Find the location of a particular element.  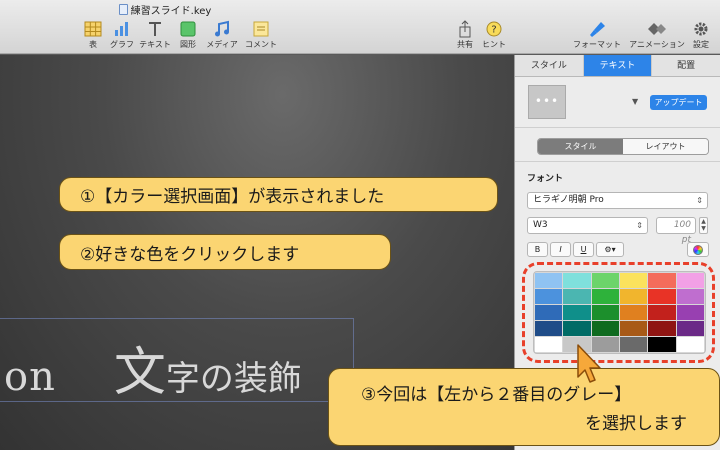

bold-button: B is located at coordinates (537, 249).